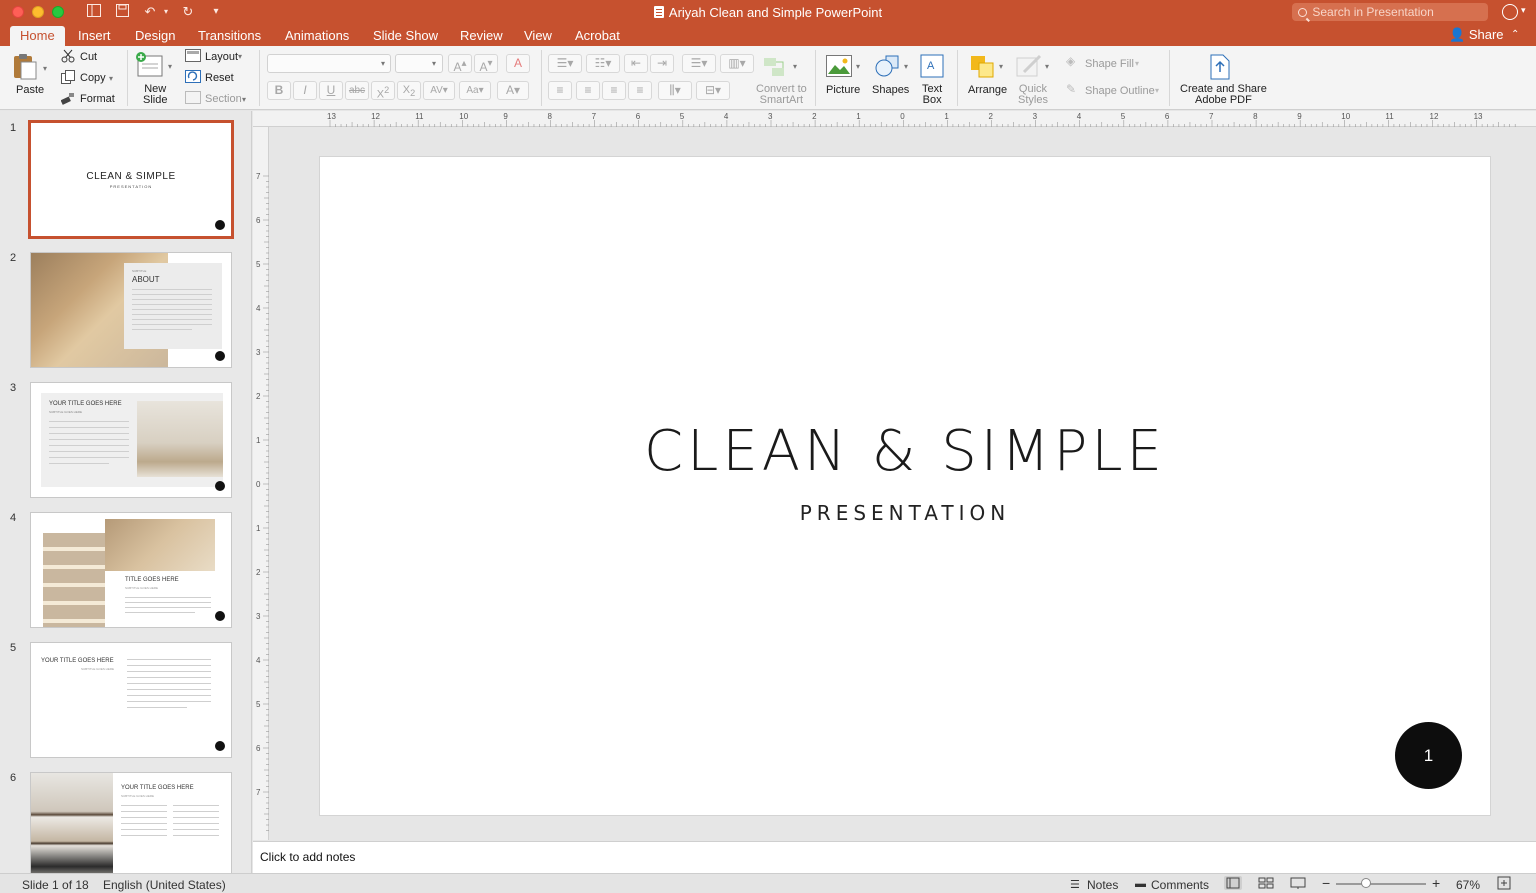 This screenshot has width=1536, height=893. What do you see at coordinates (614, 90) in the screenshot?
I see `align-right-icon: ≡` at bounding box center [614, 90].